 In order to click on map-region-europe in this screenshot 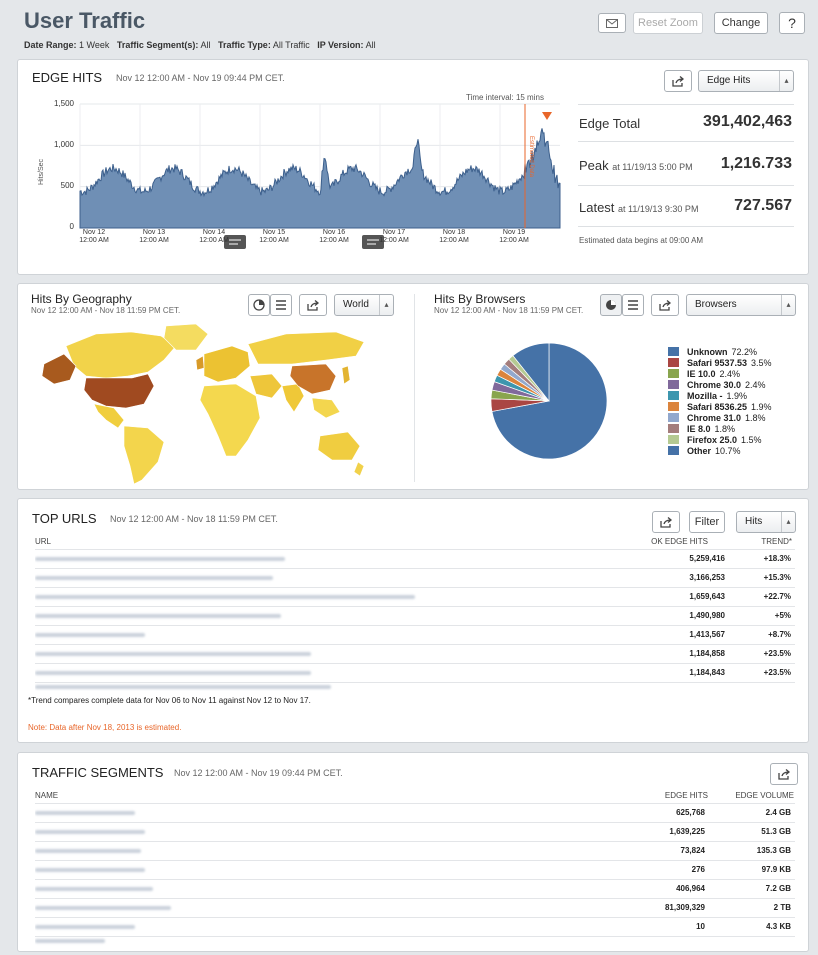, I will do `click(227, 364)`.